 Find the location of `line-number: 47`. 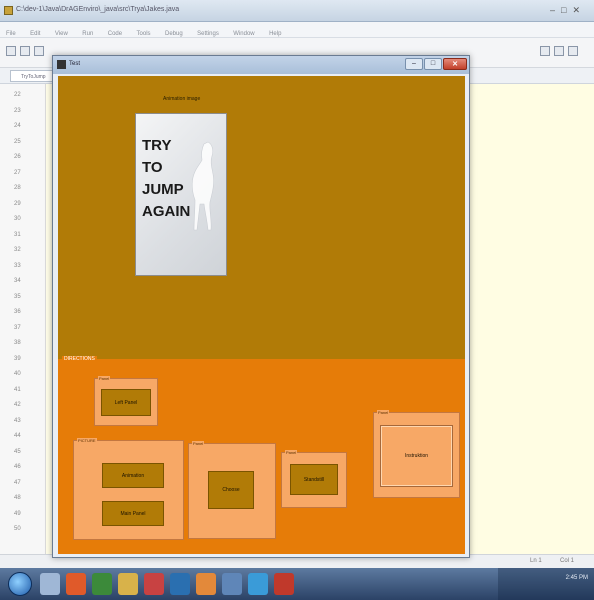

line-number: 47 is located at coordinates (17, 482).